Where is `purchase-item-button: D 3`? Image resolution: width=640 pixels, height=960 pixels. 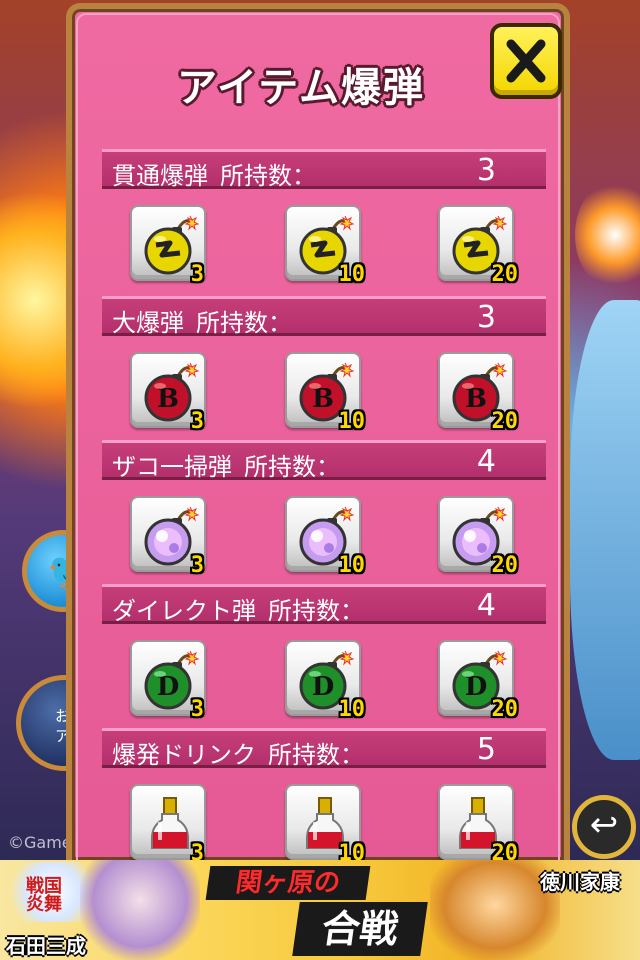 purchase-item-button: D 3 is located at coordinates (168, 681).